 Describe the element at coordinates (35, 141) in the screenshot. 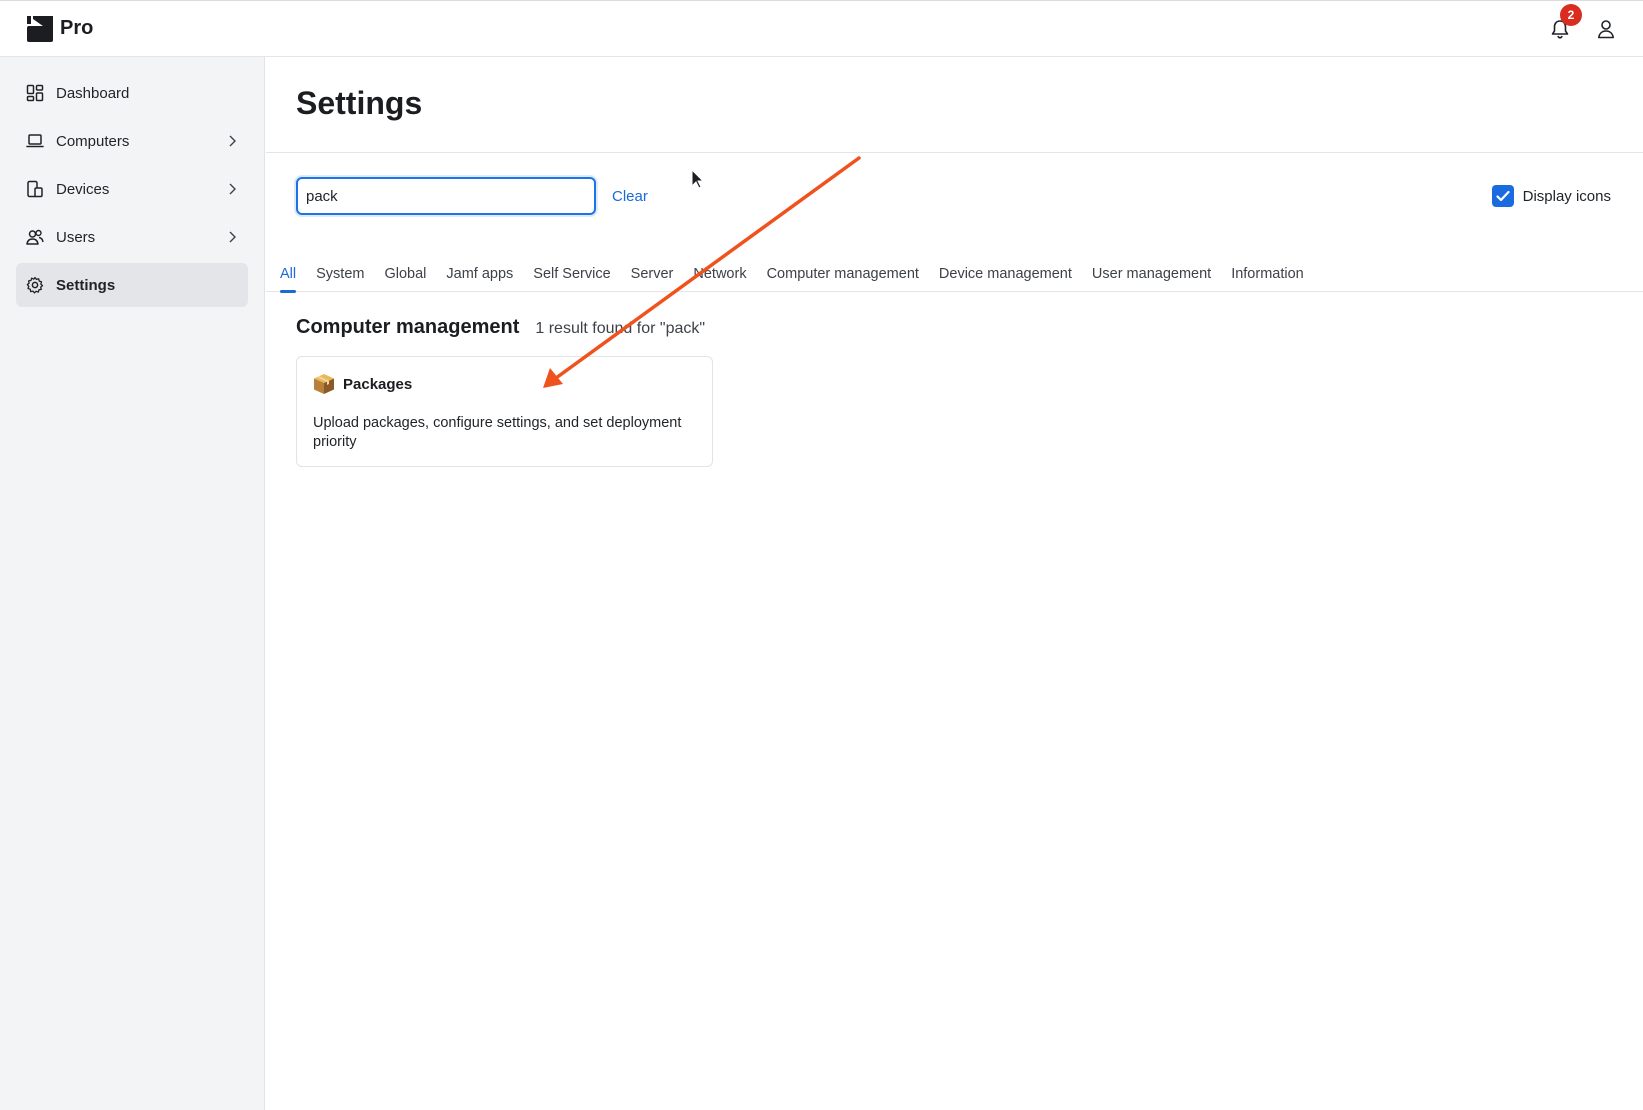

I see `laptop-icon` at that location.